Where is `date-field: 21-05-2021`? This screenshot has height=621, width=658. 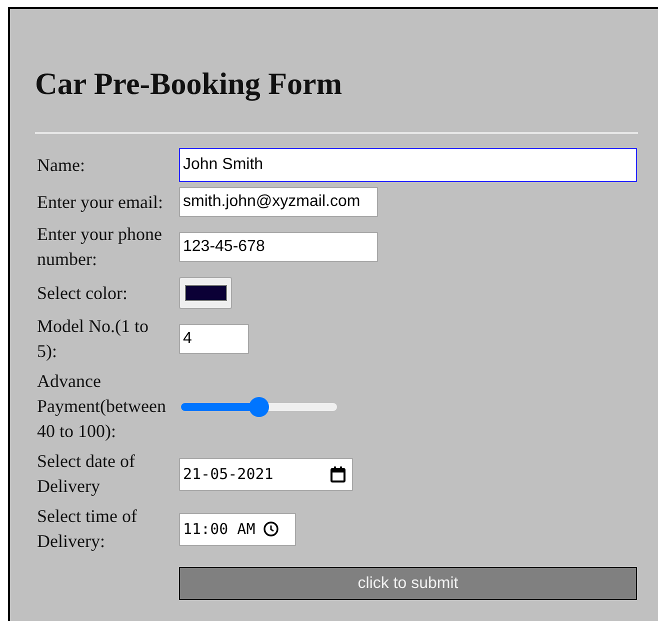 date-field: 21-05-2021 is located at coordinates (266, 474).